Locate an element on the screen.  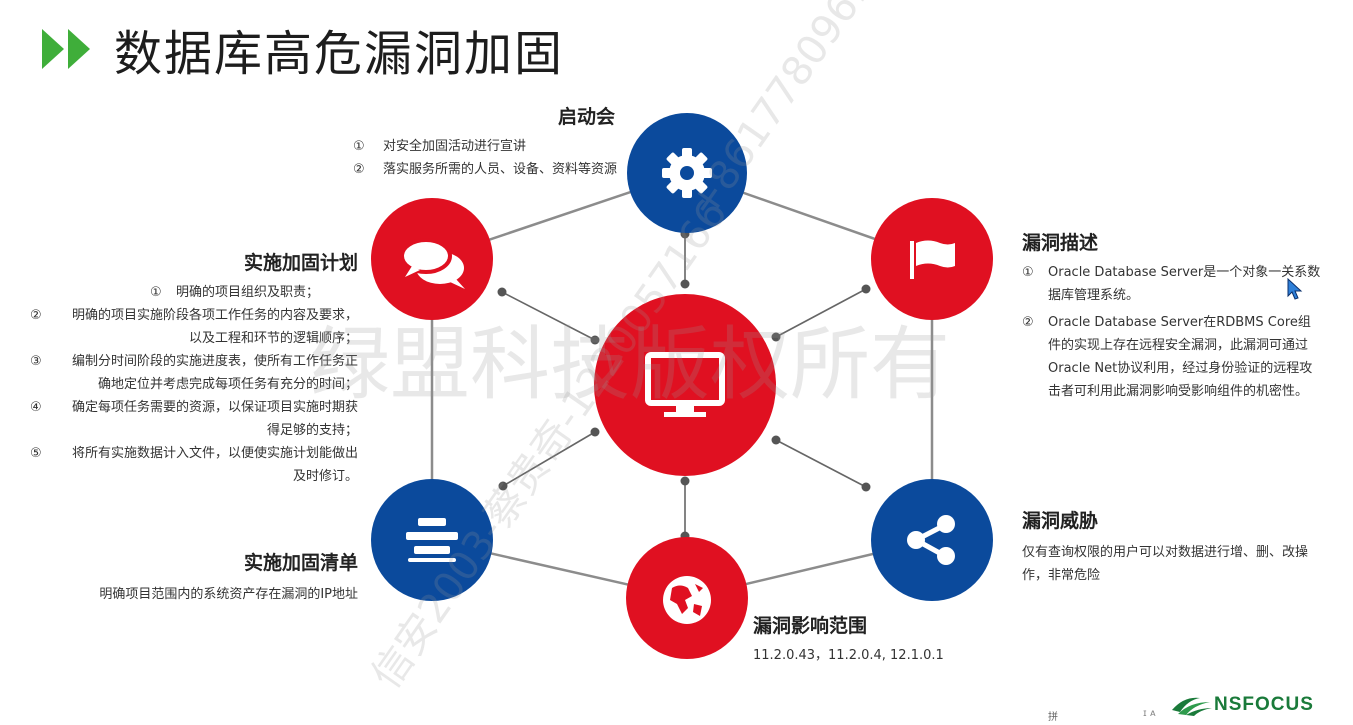
nsfocus-logo-text: NSFOCUS is located at coordinates (1264, 704).